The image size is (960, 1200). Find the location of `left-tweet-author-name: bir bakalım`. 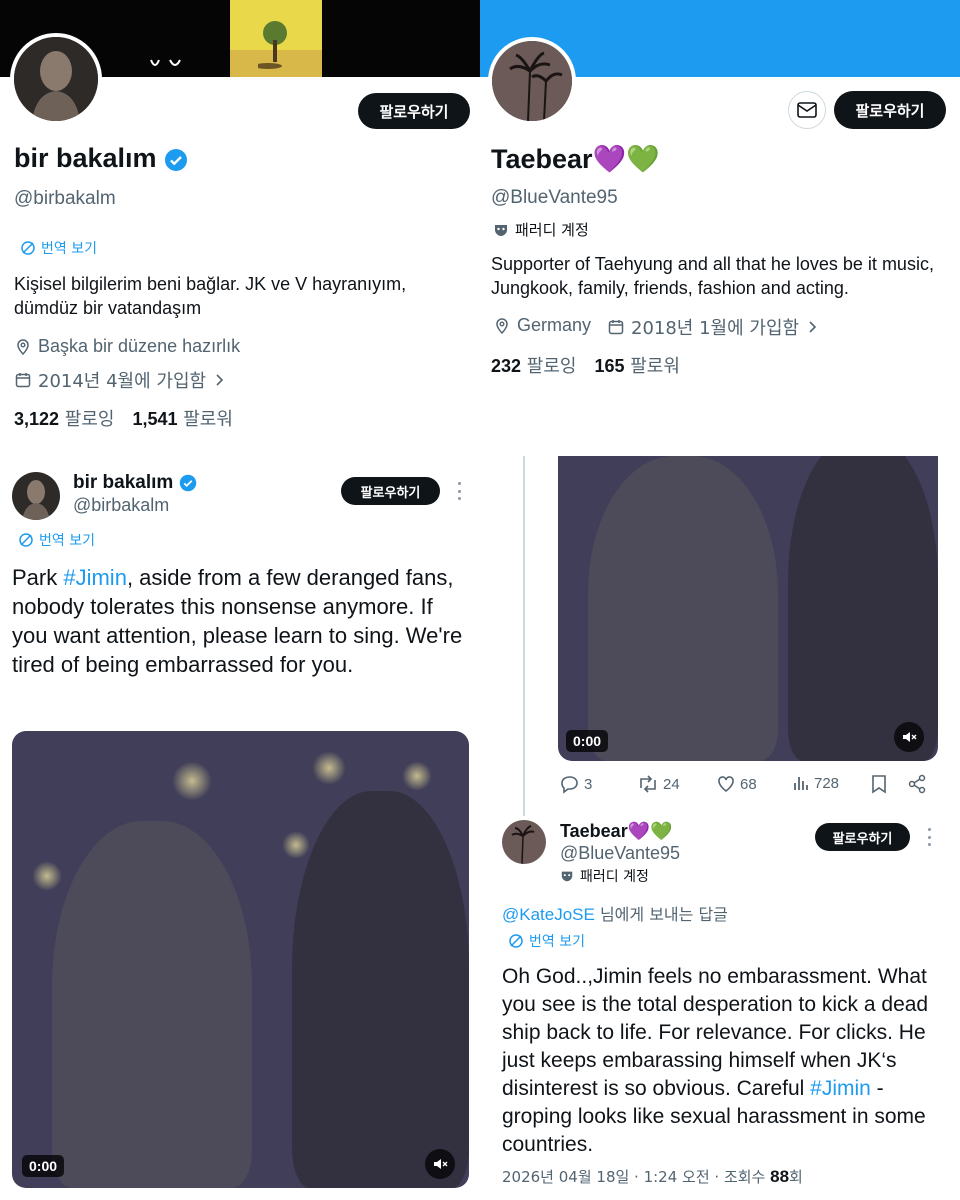

left-tweet-author-name: bir bakalım is located at coordinates (135, 483).